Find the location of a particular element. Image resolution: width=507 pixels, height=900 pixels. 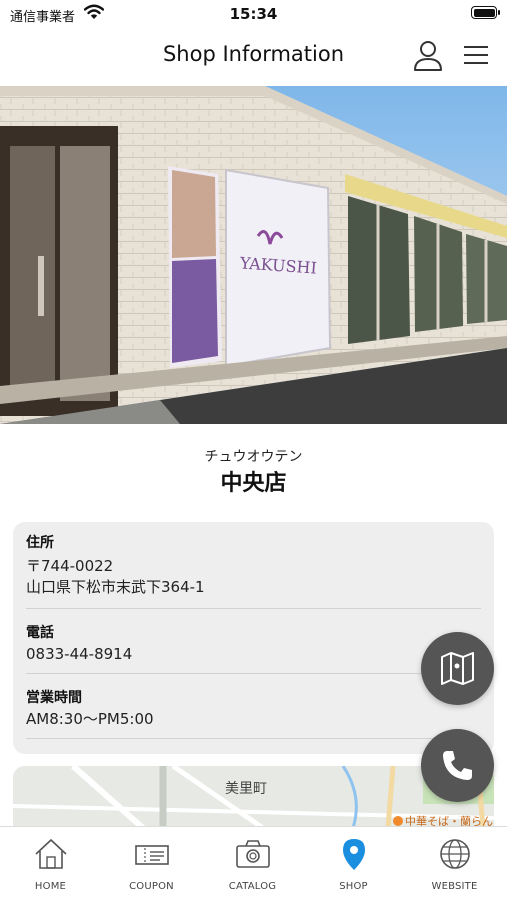

shop-name-kana: チュウオウテン is located at coordinates (253, 457).